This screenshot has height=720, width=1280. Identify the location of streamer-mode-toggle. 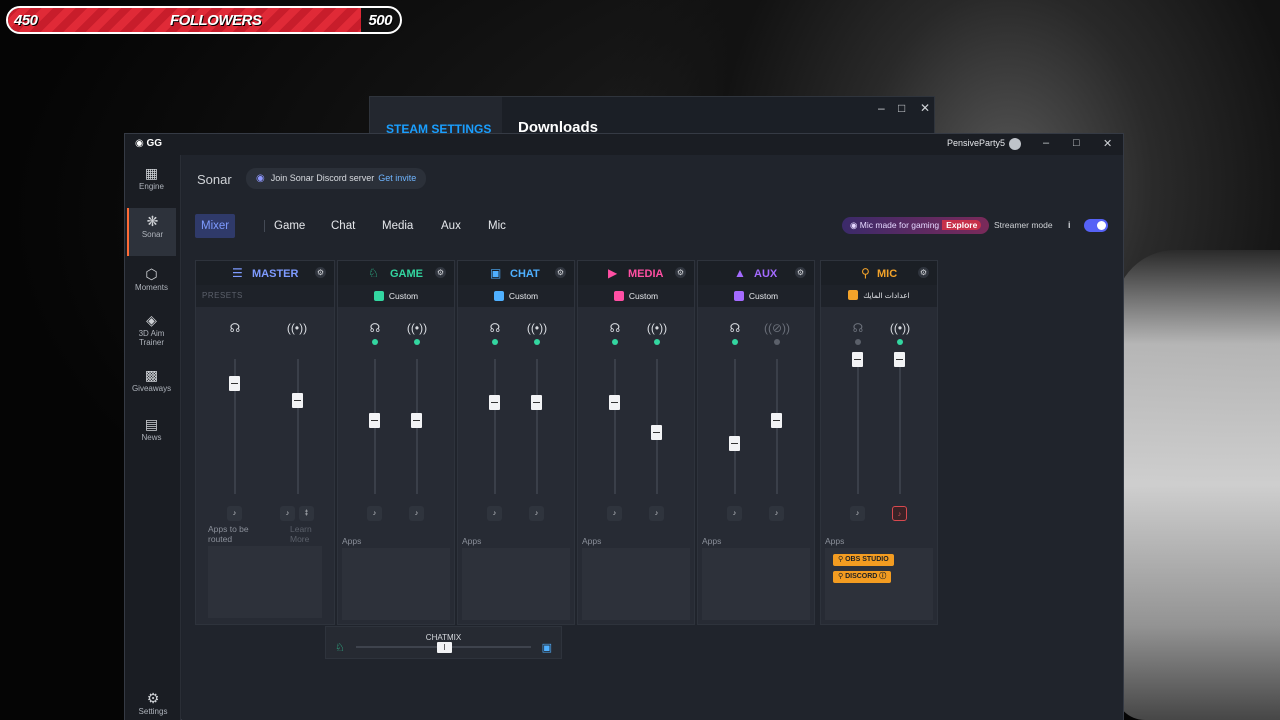
(1096, 225).